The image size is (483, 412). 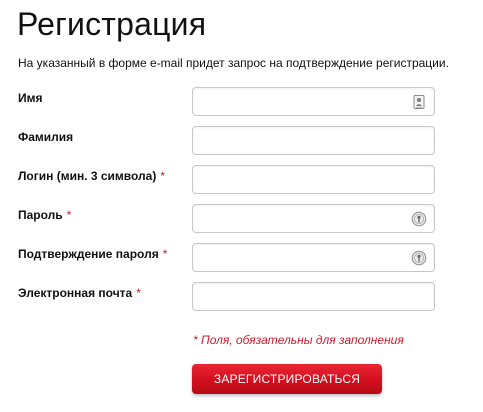 What do you see at coordinates (30, 98) in the screenshot?
I see `first-name-label: Имя` at bounding box center [30, 98].